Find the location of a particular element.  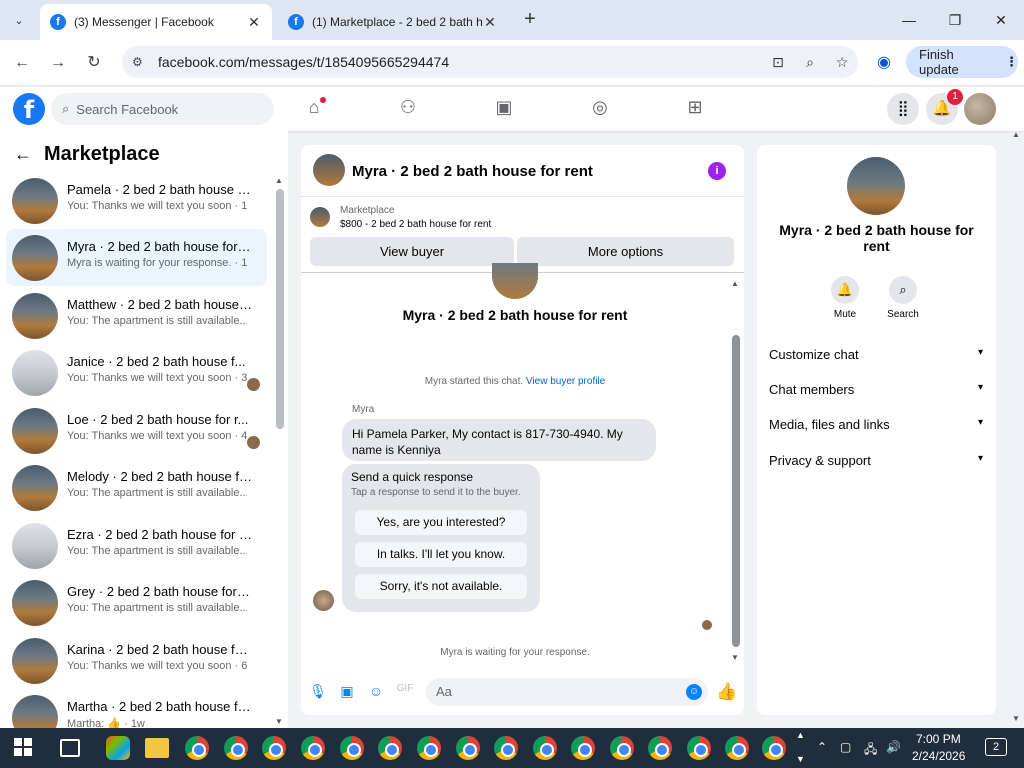

media-files-links-row: Media, files and links ▾ is located at coordinates (876, 424).